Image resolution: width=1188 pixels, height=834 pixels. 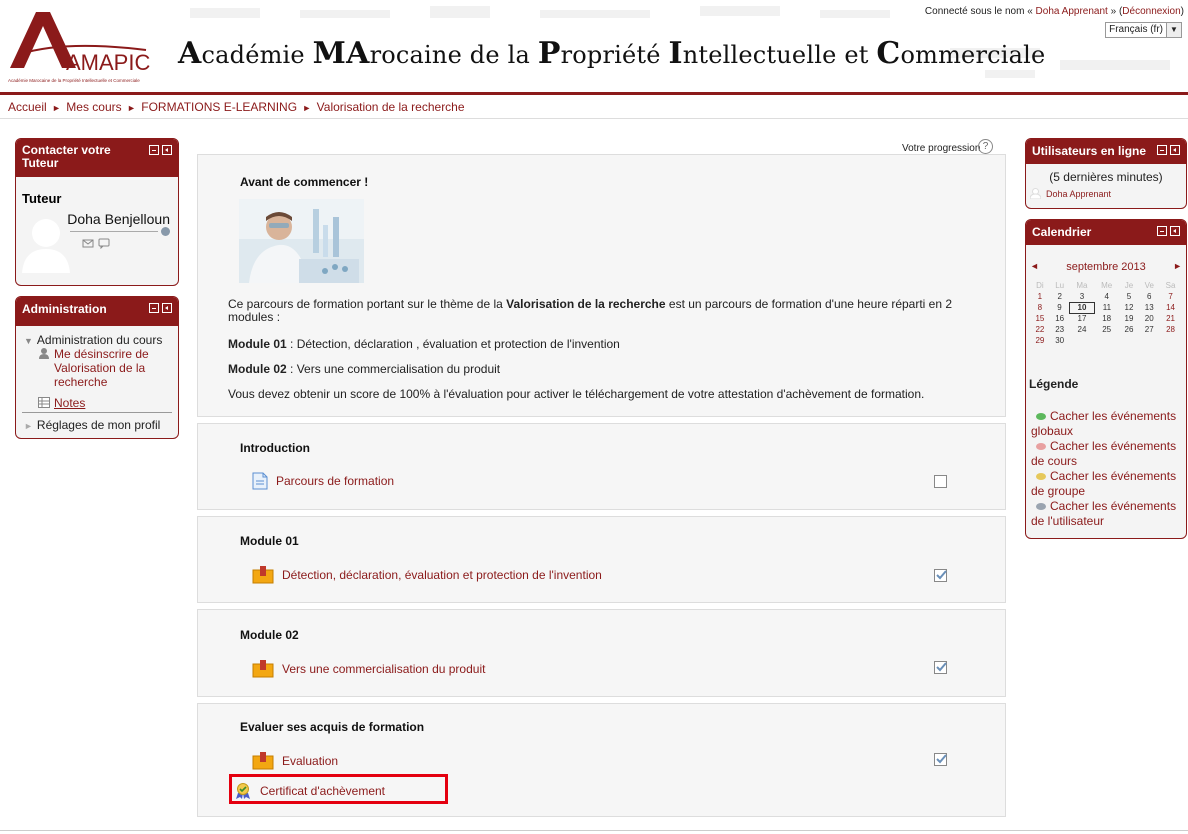 I want to click on calendar-day: 14, so click(x=1171, y=307).